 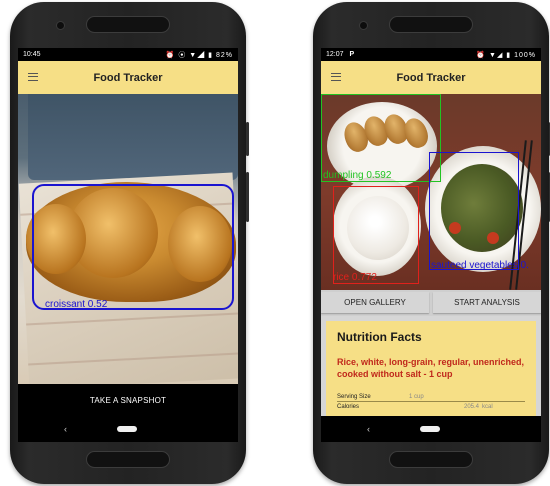 I want to click on nutrition-row-value: 1 cup, so click(x=416, y=396).